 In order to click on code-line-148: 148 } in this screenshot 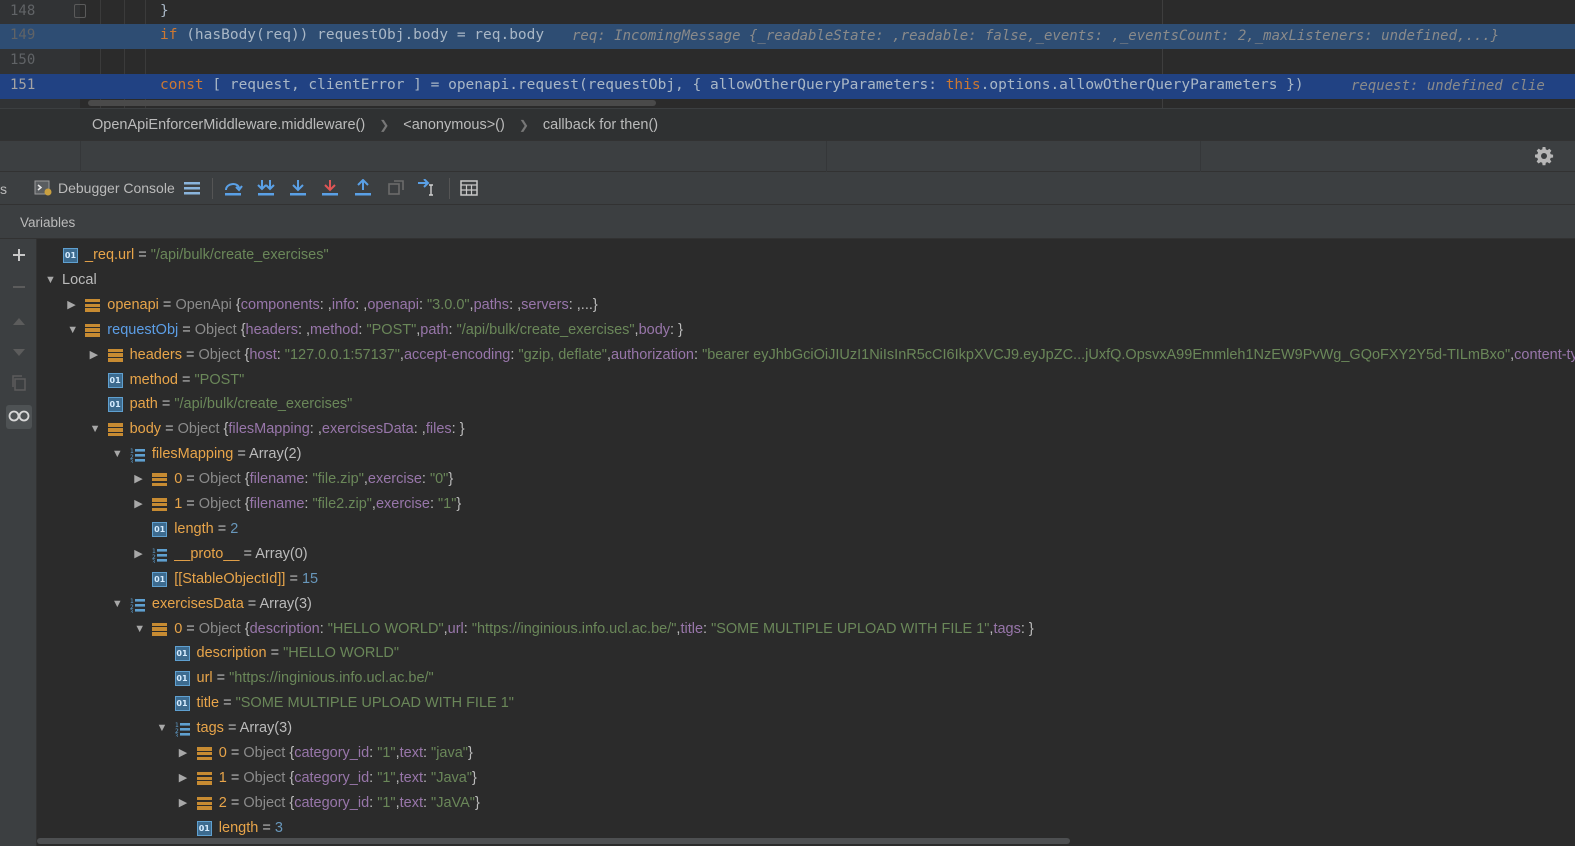, I will do `click(787, 12)`.